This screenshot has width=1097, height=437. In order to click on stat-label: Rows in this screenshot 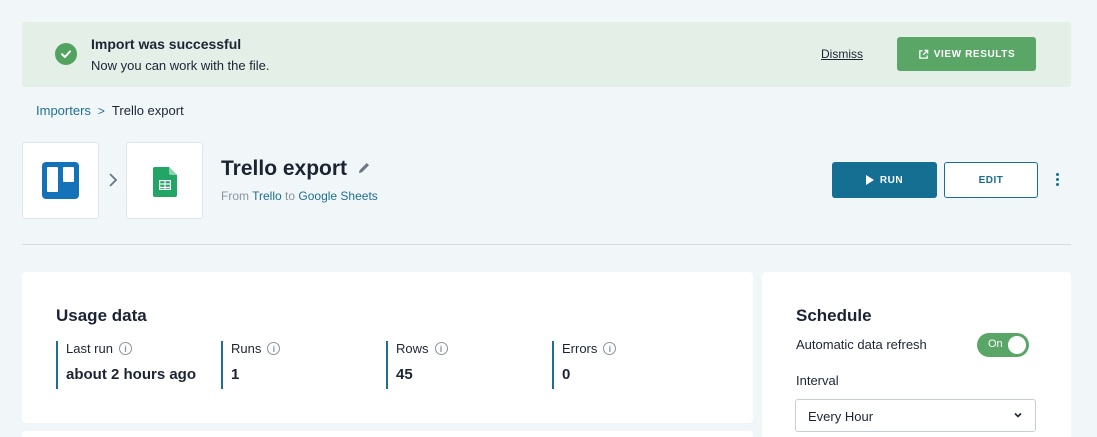, I will do `click(412, 348)`.